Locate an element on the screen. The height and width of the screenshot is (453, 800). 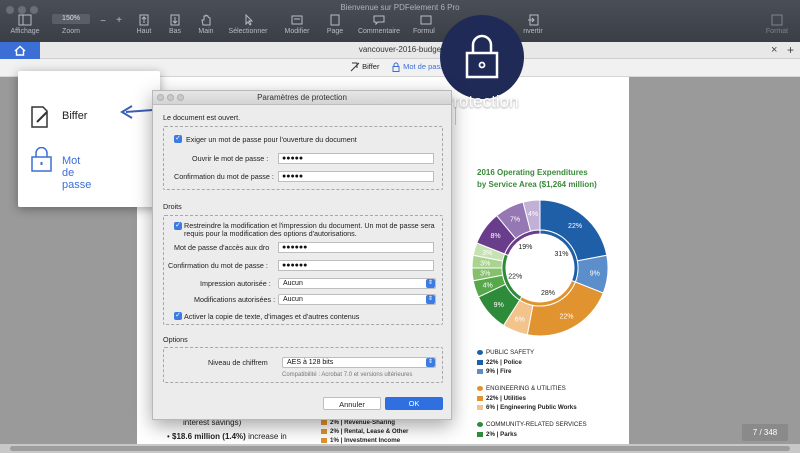
biffer-subtool: Biffer is located at coordinates (364, 67).